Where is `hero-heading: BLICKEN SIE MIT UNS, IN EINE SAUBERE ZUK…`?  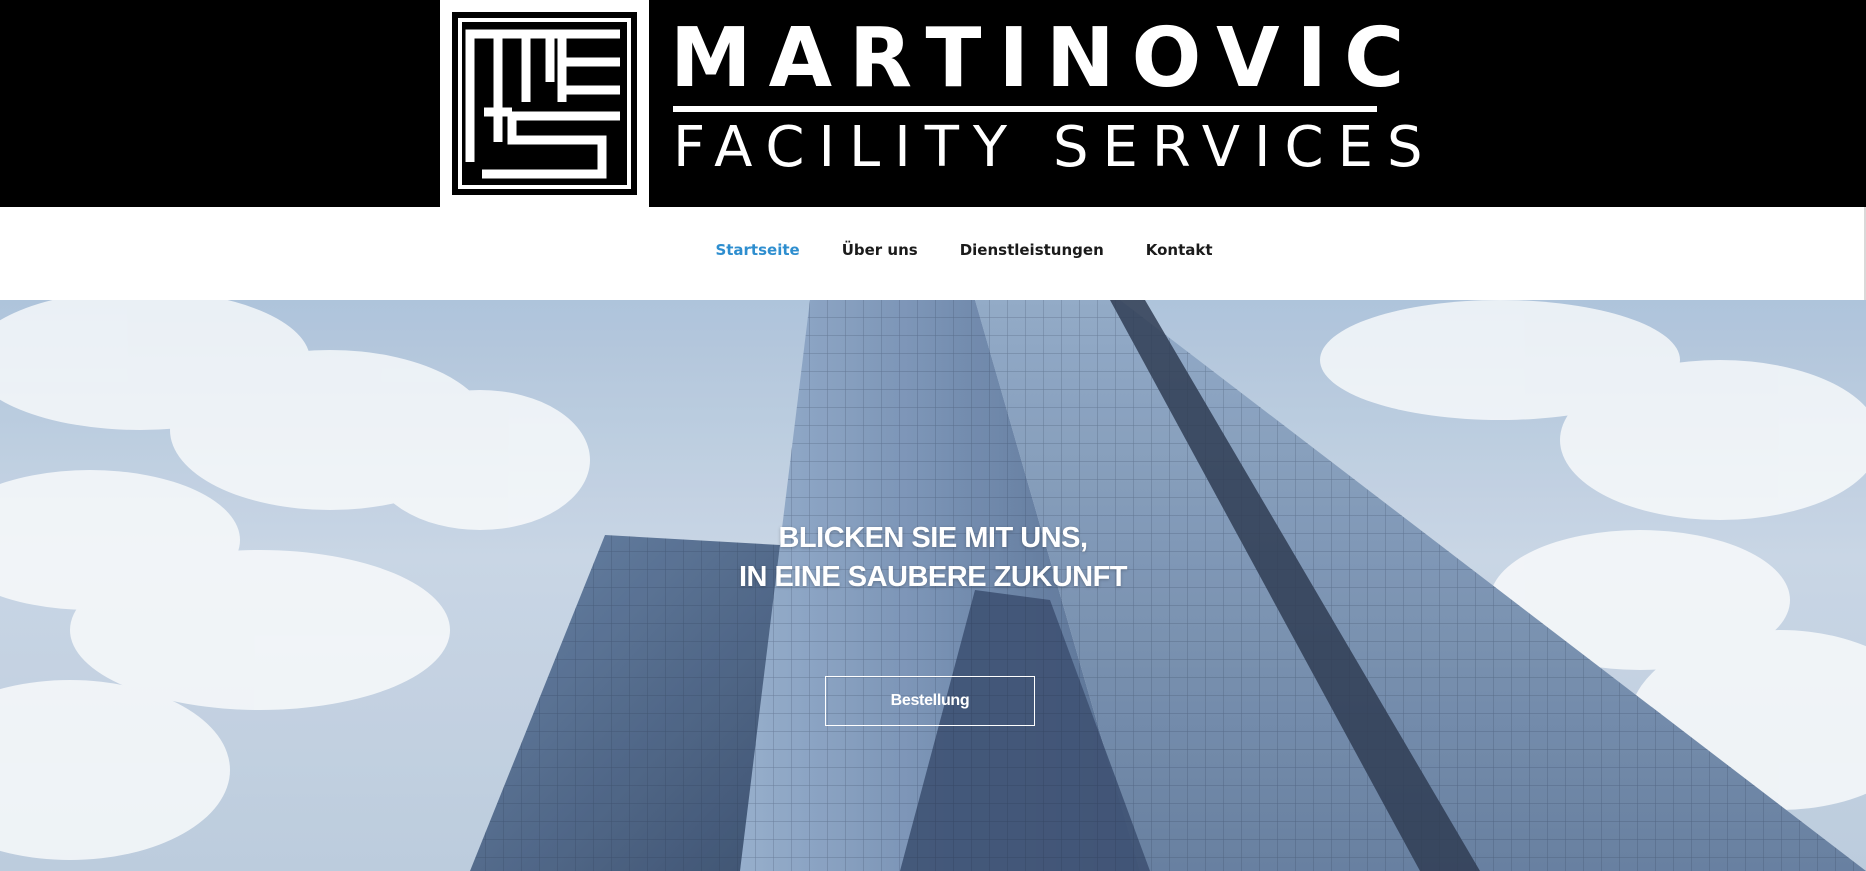
hero-heading: BLICKEN SIE MIT UNS, IN EINE SAUBERE ZUK… is located at coordinates (933, 558).